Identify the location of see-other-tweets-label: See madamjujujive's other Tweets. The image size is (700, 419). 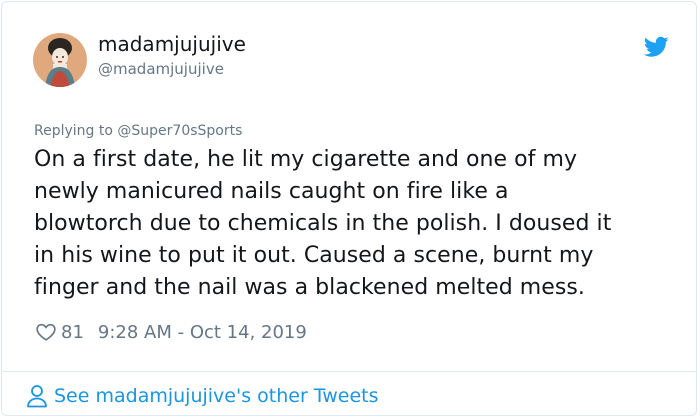
(216, 396).